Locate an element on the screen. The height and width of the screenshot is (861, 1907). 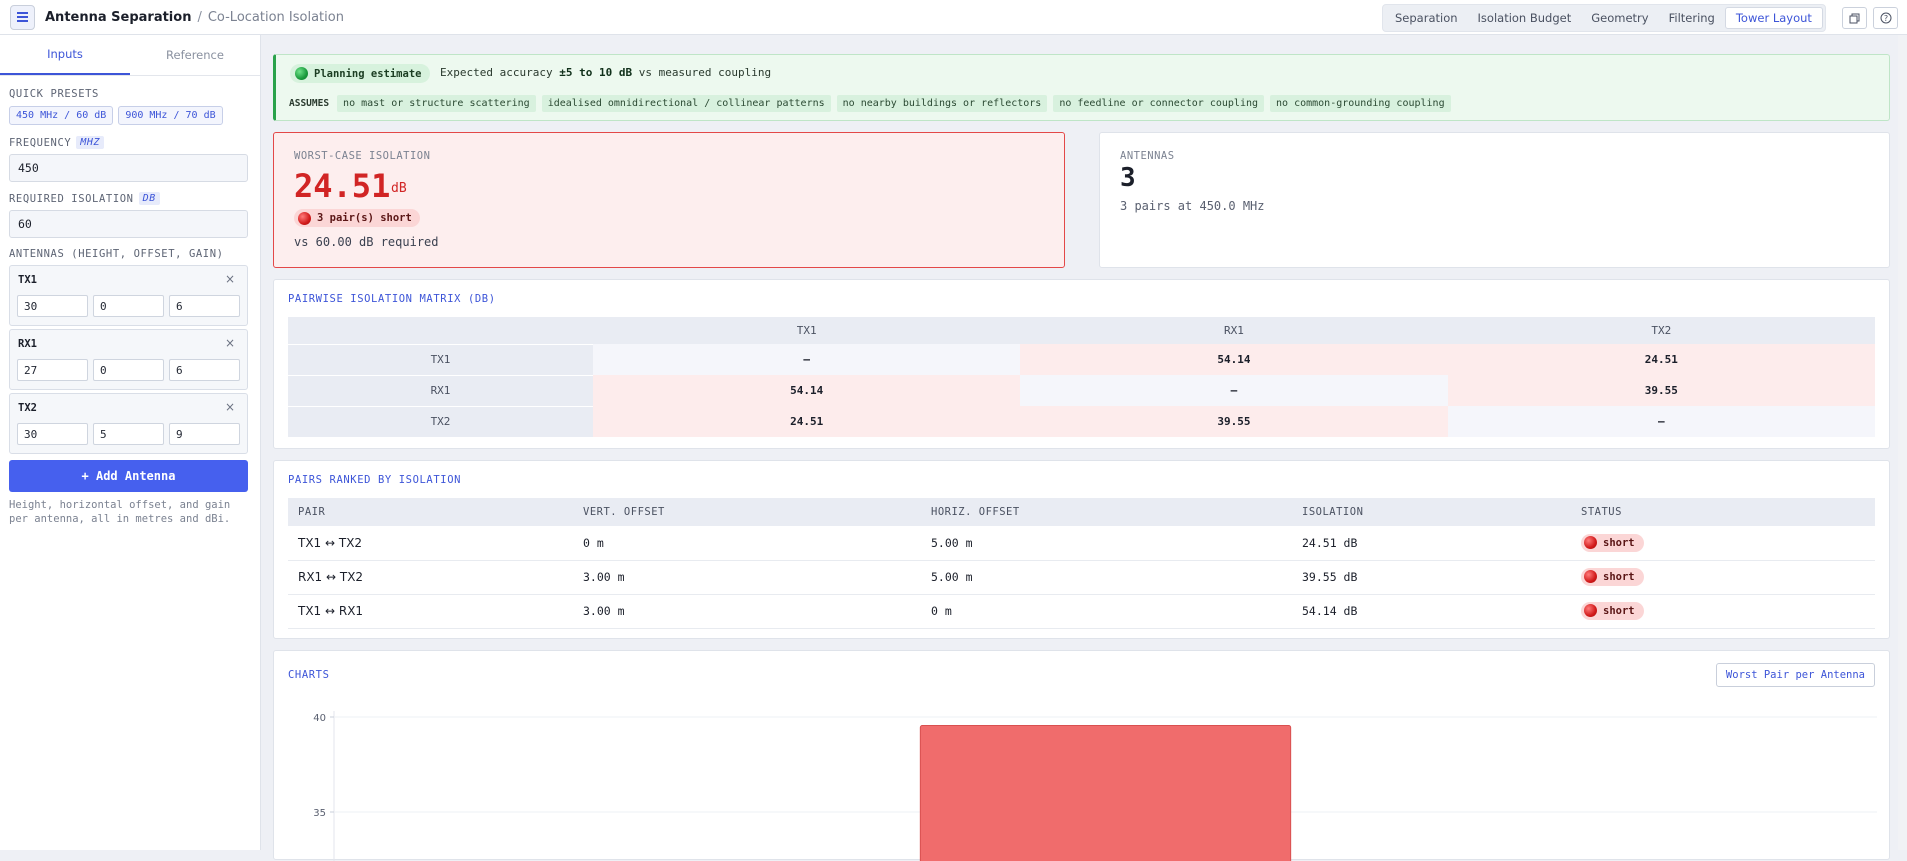
antennas-list-label: ANTENNAS (HEIGHT, OFFSET, GAIN) is located at coordinates (116, 254).